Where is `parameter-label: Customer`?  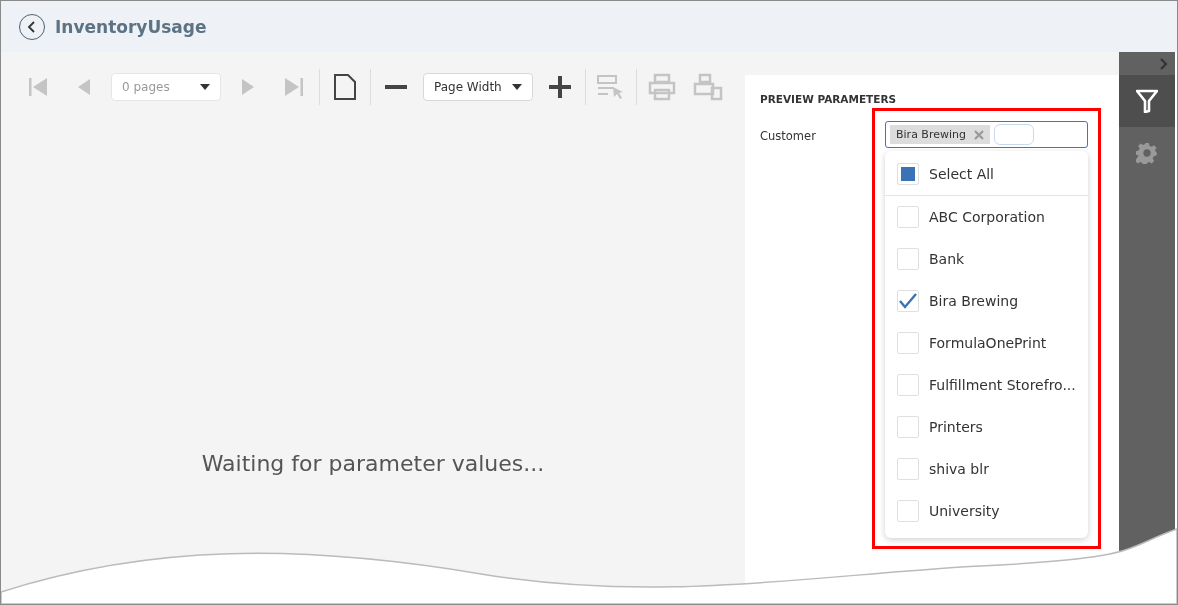 parameter-label: Customer is located at coordinates (788, 136).